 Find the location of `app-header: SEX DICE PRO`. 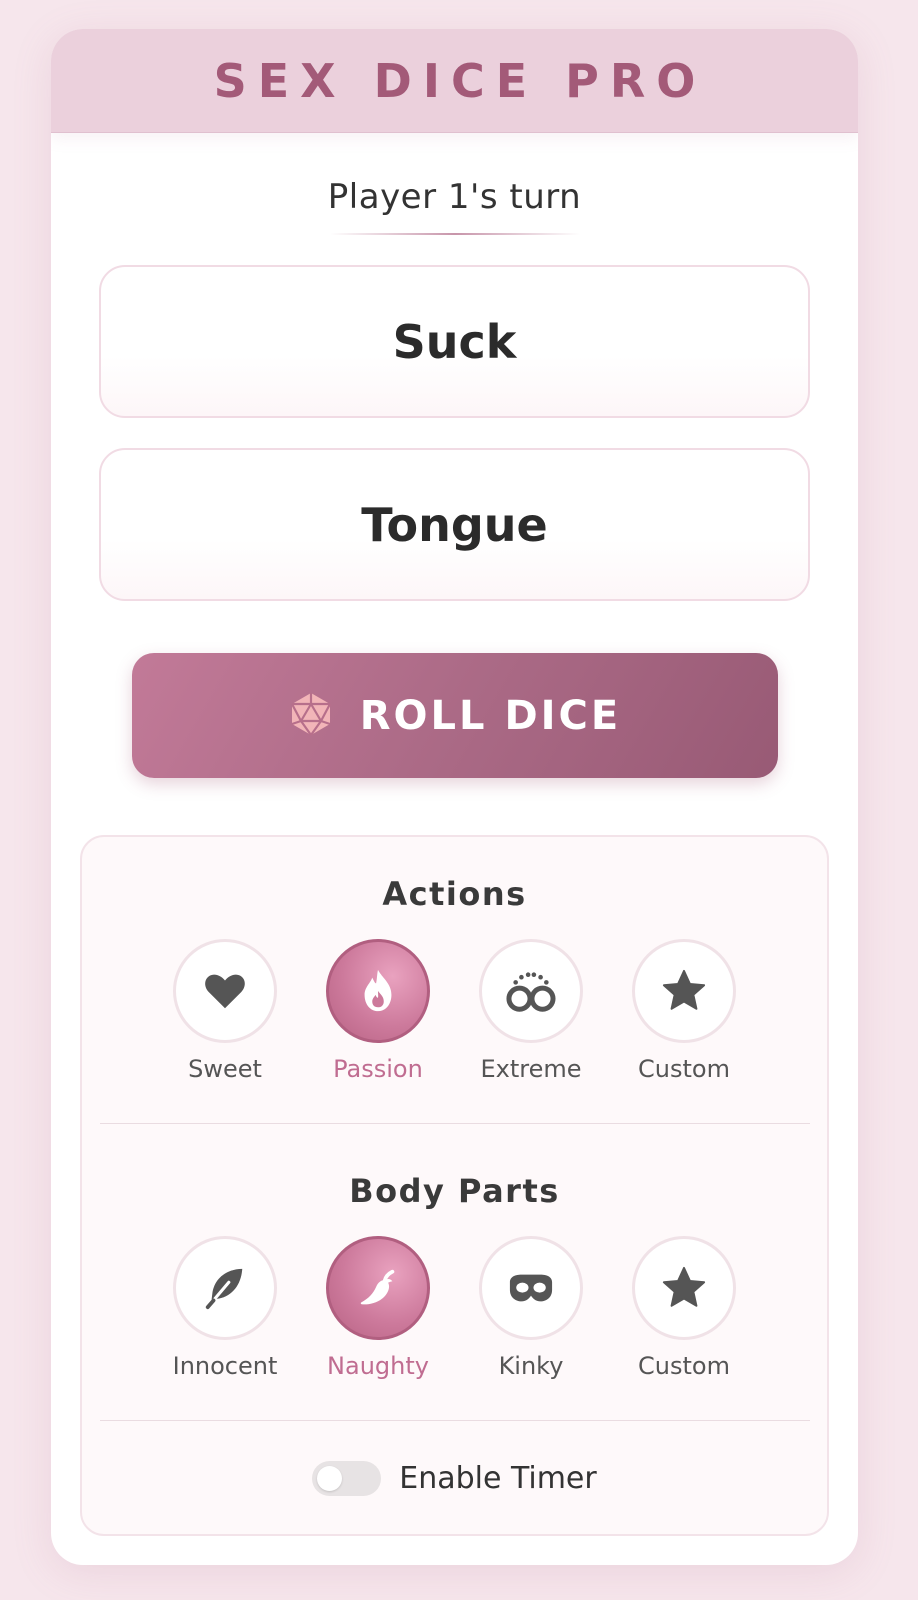

app-header: SEX DICE PRO is located at coordinates (454, 81).